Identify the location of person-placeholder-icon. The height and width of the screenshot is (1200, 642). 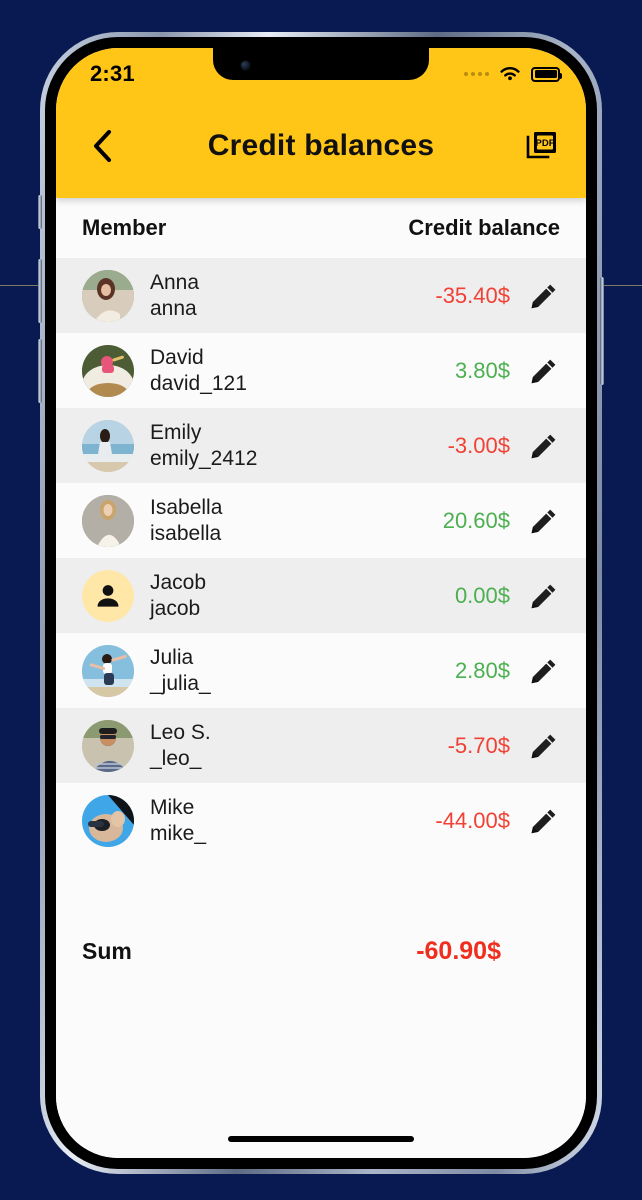
(108, 595).